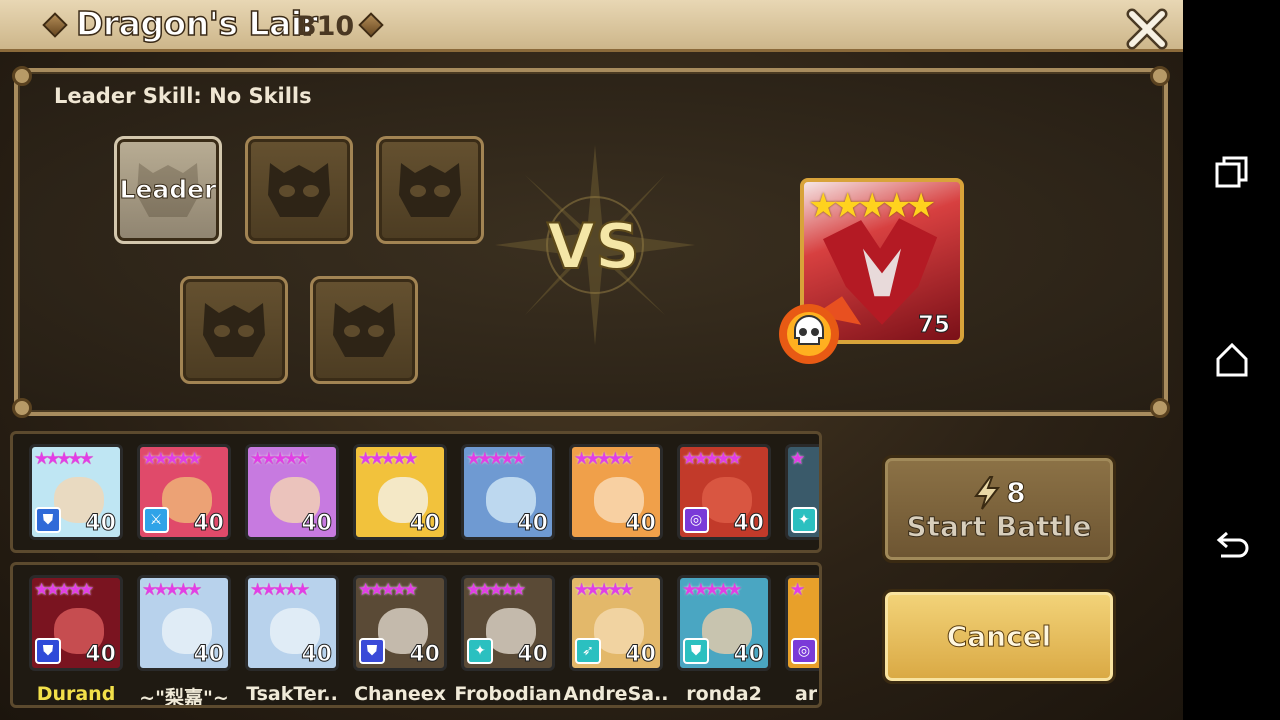  I want to click on team-slot-leader: Leader, so click(168, 190).